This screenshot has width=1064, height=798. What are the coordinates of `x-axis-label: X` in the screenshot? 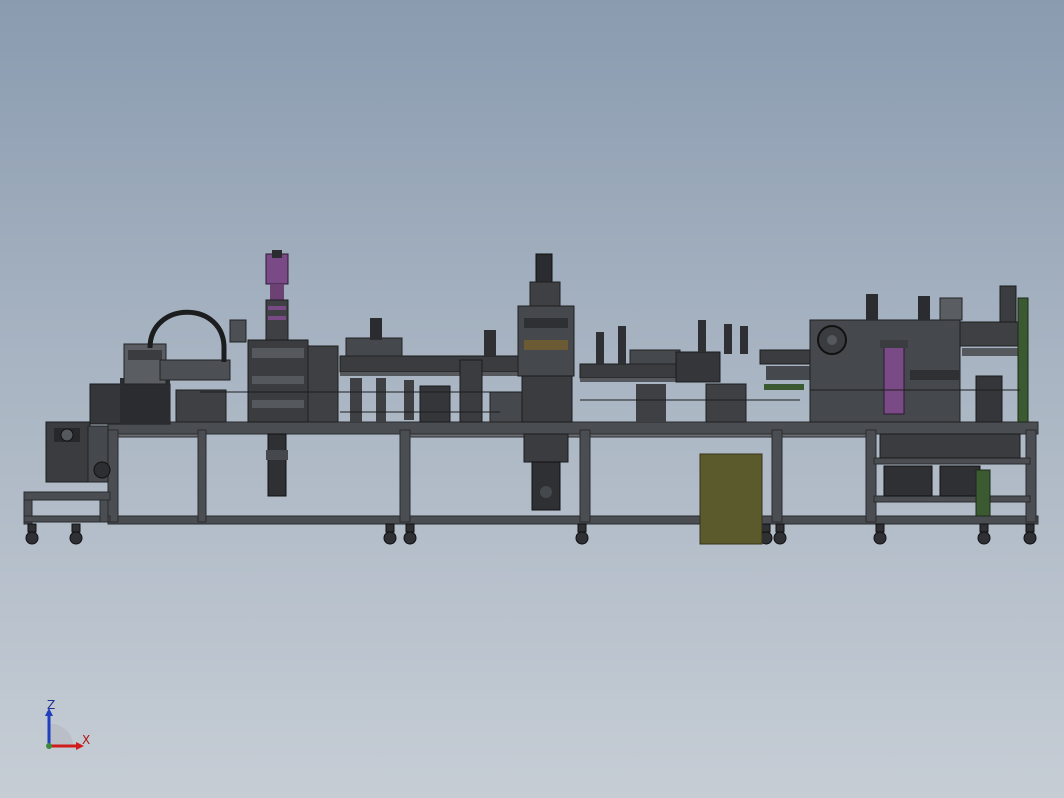 It's located at (86, 740).